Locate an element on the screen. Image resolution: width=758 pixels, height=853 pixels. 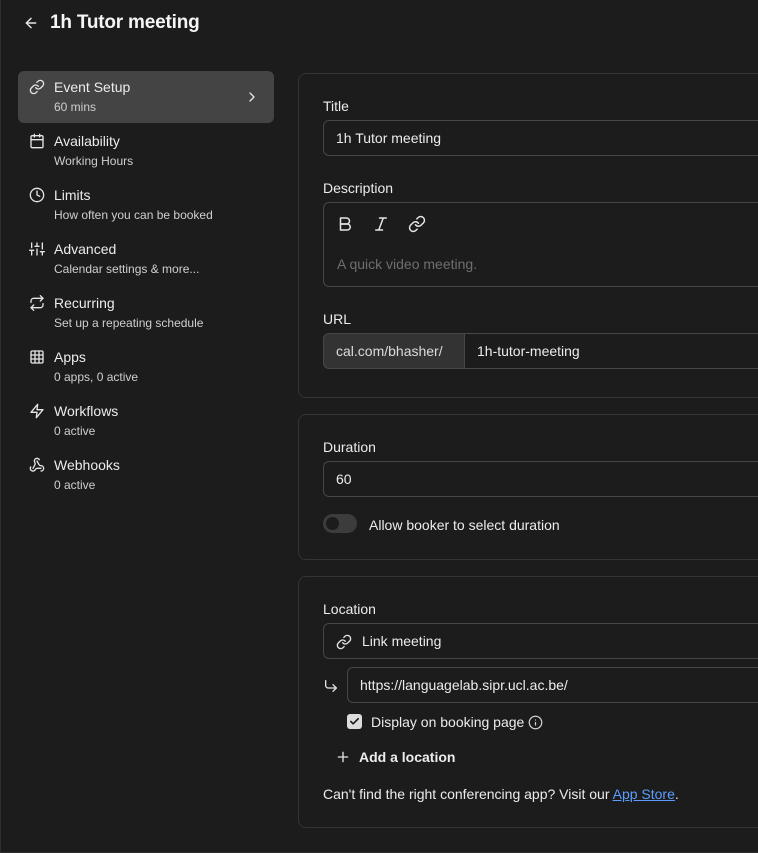
check-icon is located at coordinates (354, 721).